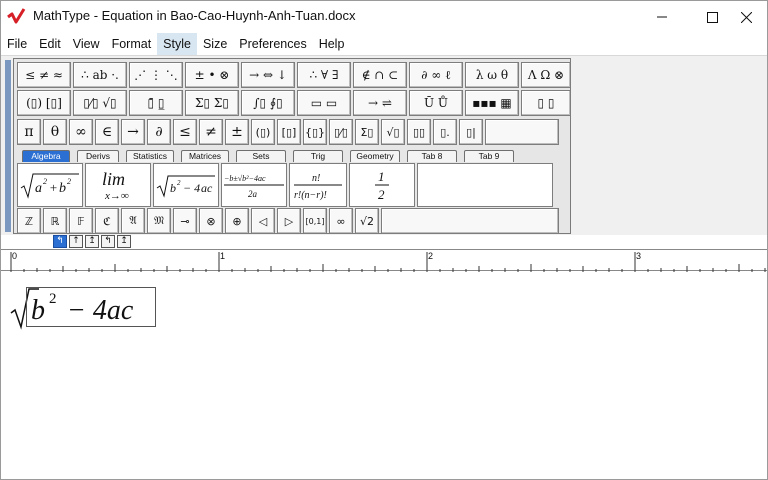 The height and width of the screenshot is (480, 768). What do you see at coordinates (384, 260) in the screenshot?
I see `ruler: 0 1 2 3` at bounding box center [384, 260].